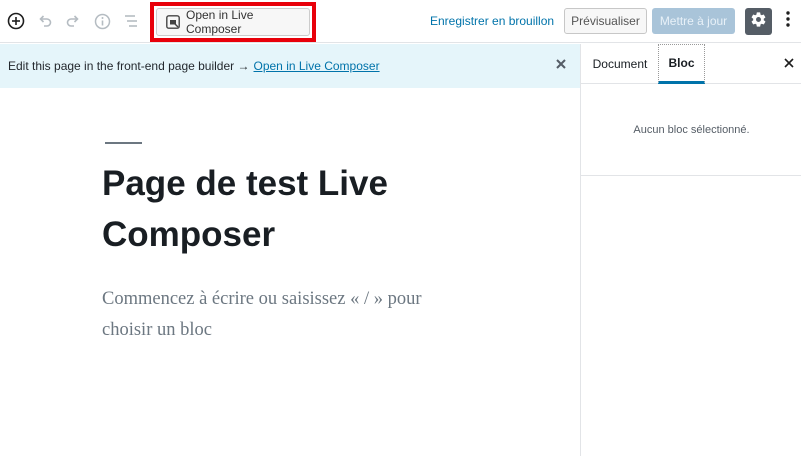  I want to click on sidebar-tabs: Document Bloc, so click(691, 64).